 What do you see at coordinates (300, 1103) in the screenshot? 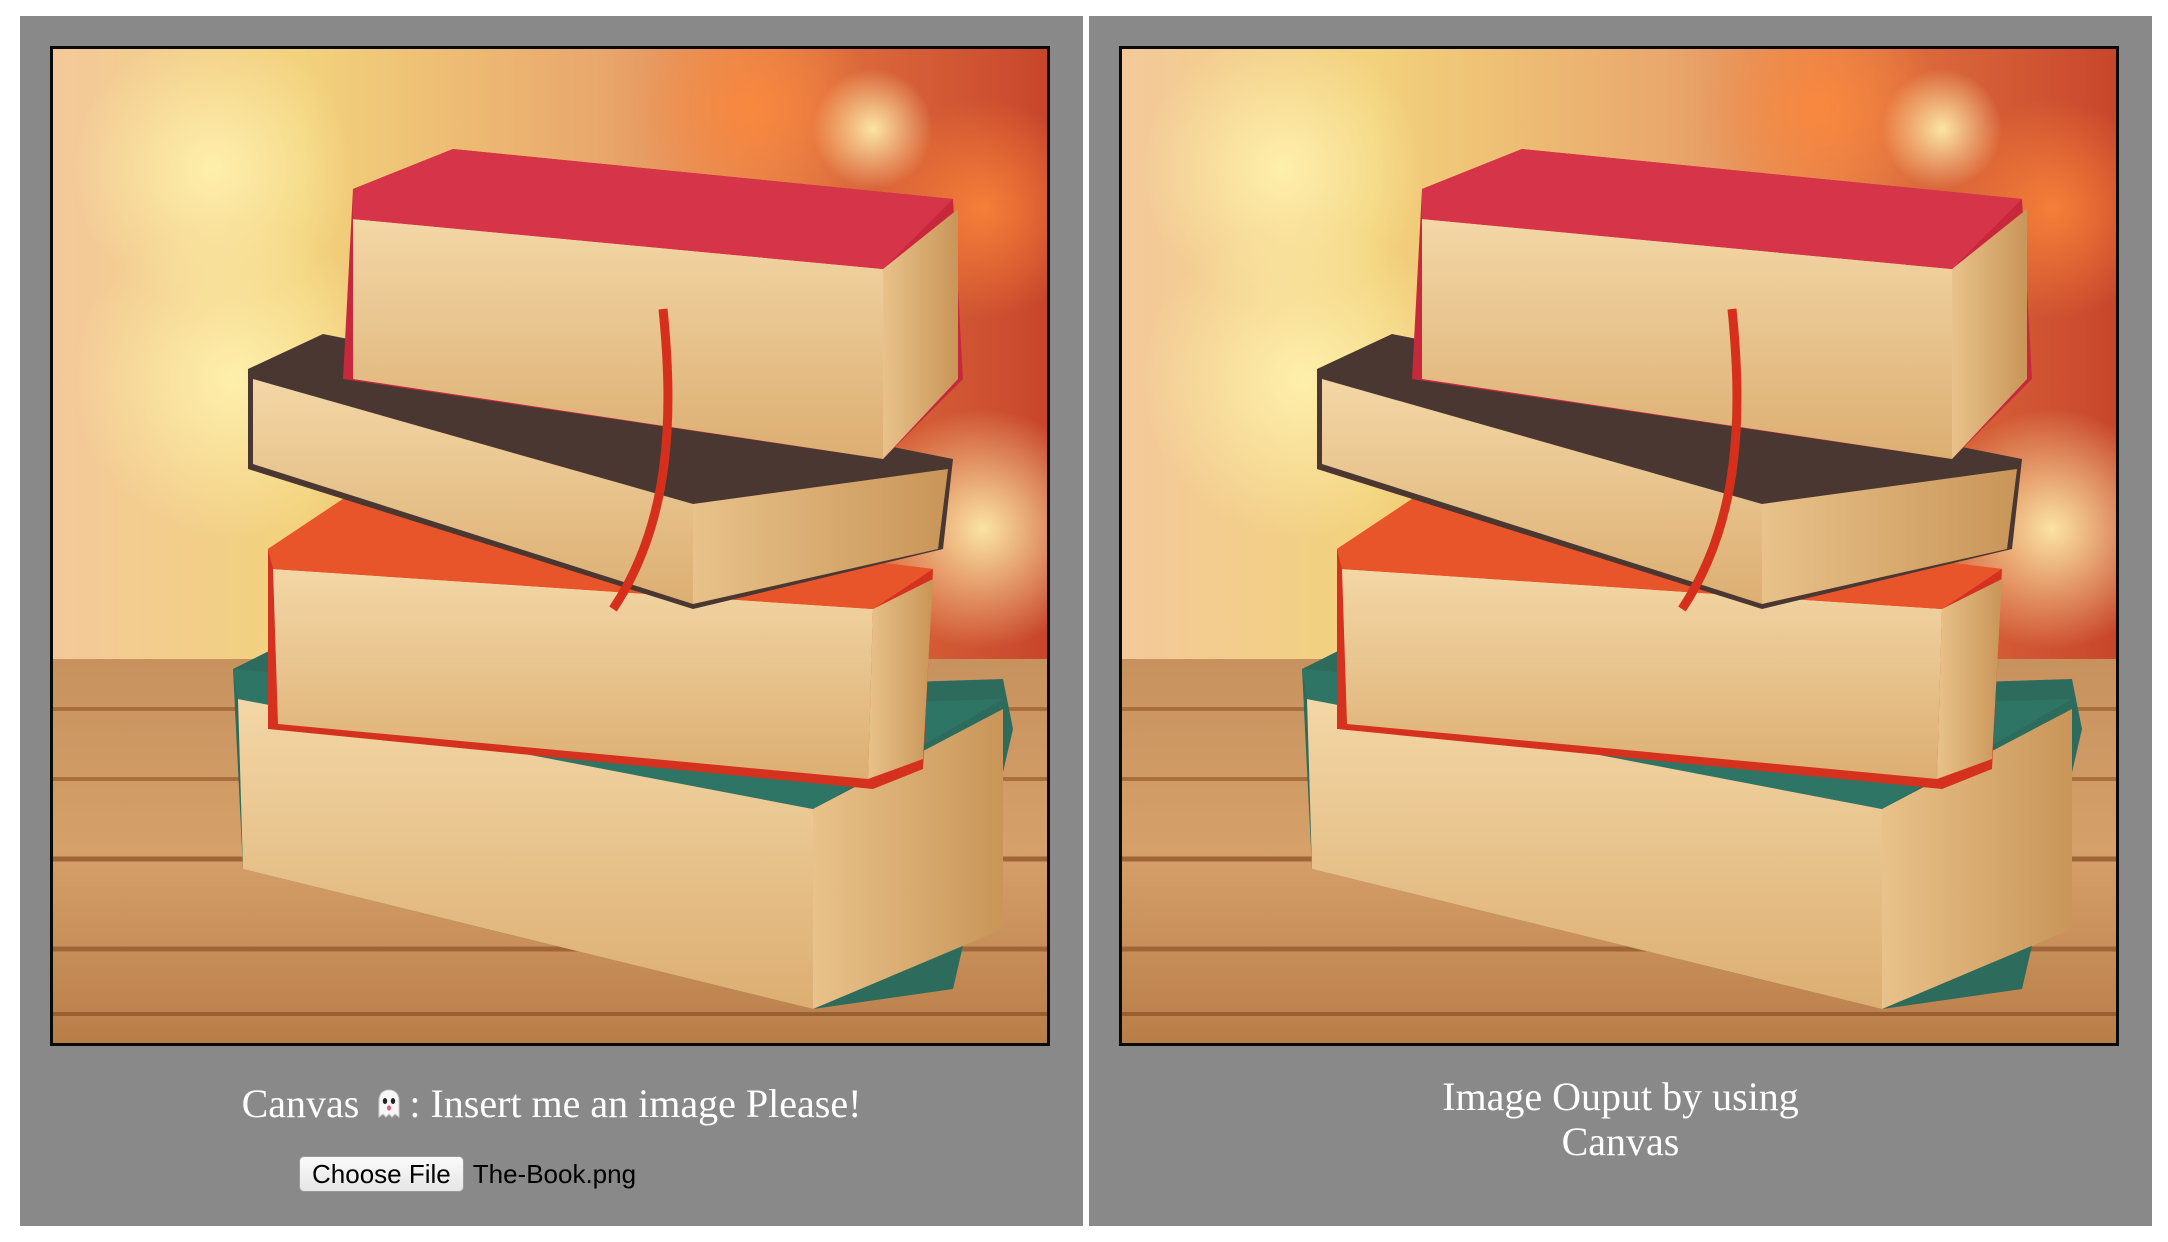
I see `caption-prefix: Canvas` at bounding box center [300, 1103].